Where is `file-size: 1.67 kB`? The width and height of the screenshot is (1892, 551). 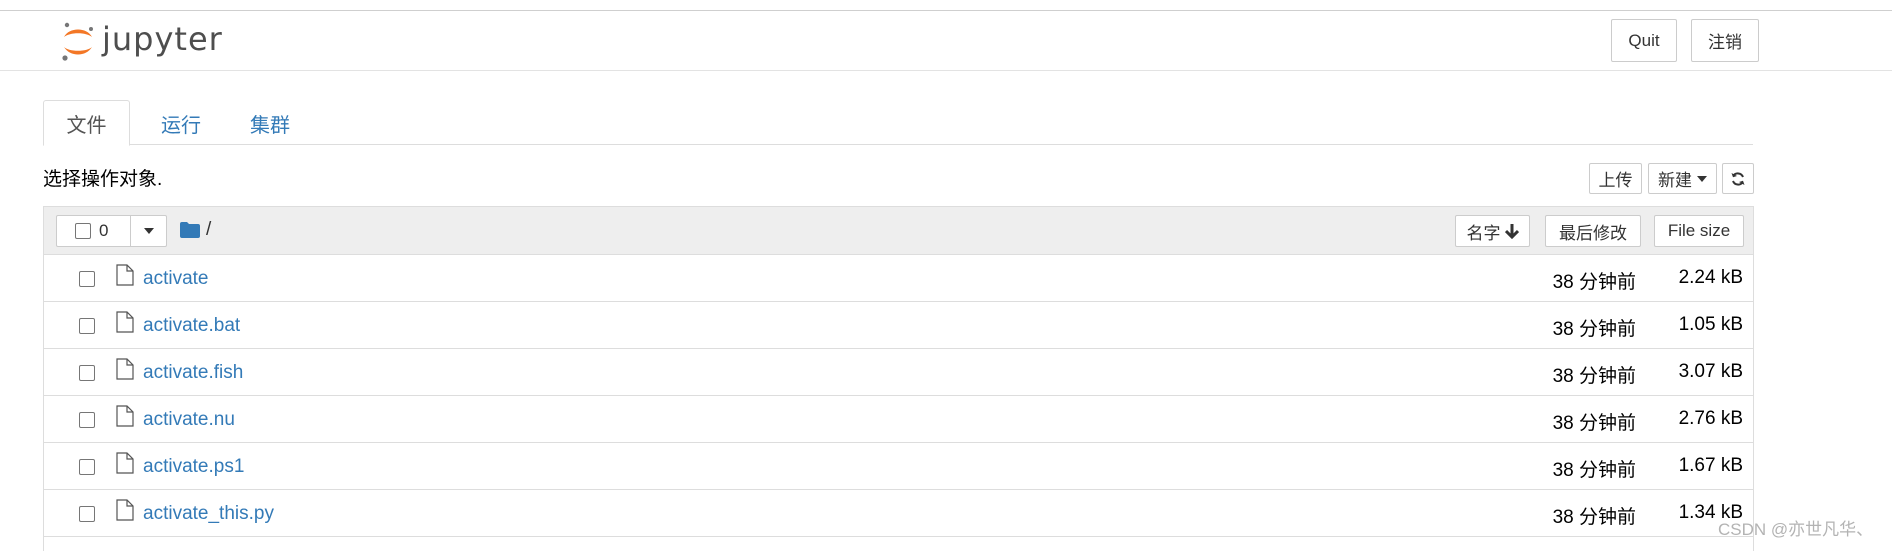
file-size: 1.67 kB is located at coordinates (1710, 465).